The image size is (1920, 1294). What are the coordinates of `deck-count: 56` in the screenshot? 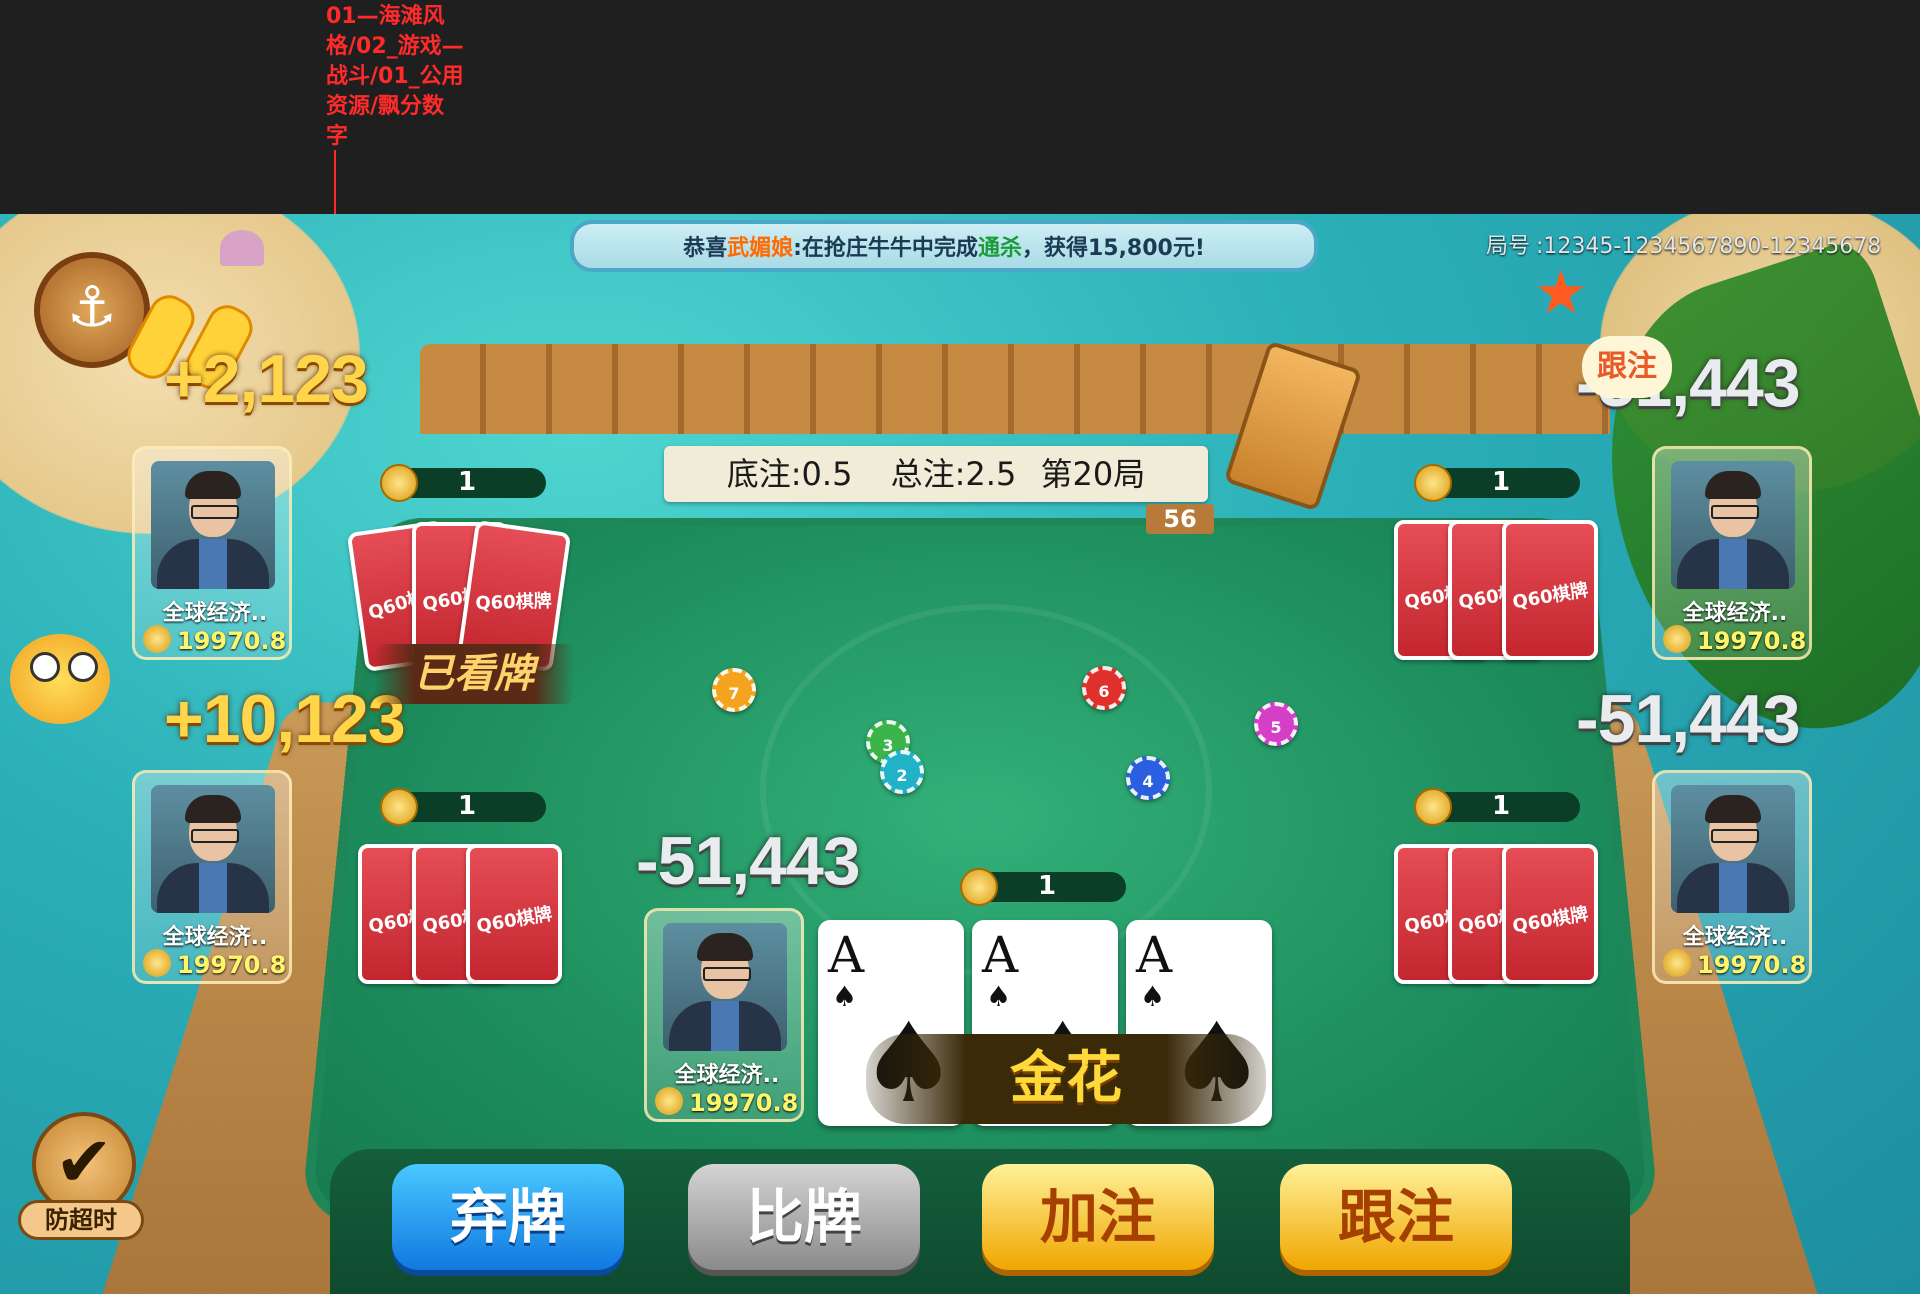 It's located at (1180, 519).